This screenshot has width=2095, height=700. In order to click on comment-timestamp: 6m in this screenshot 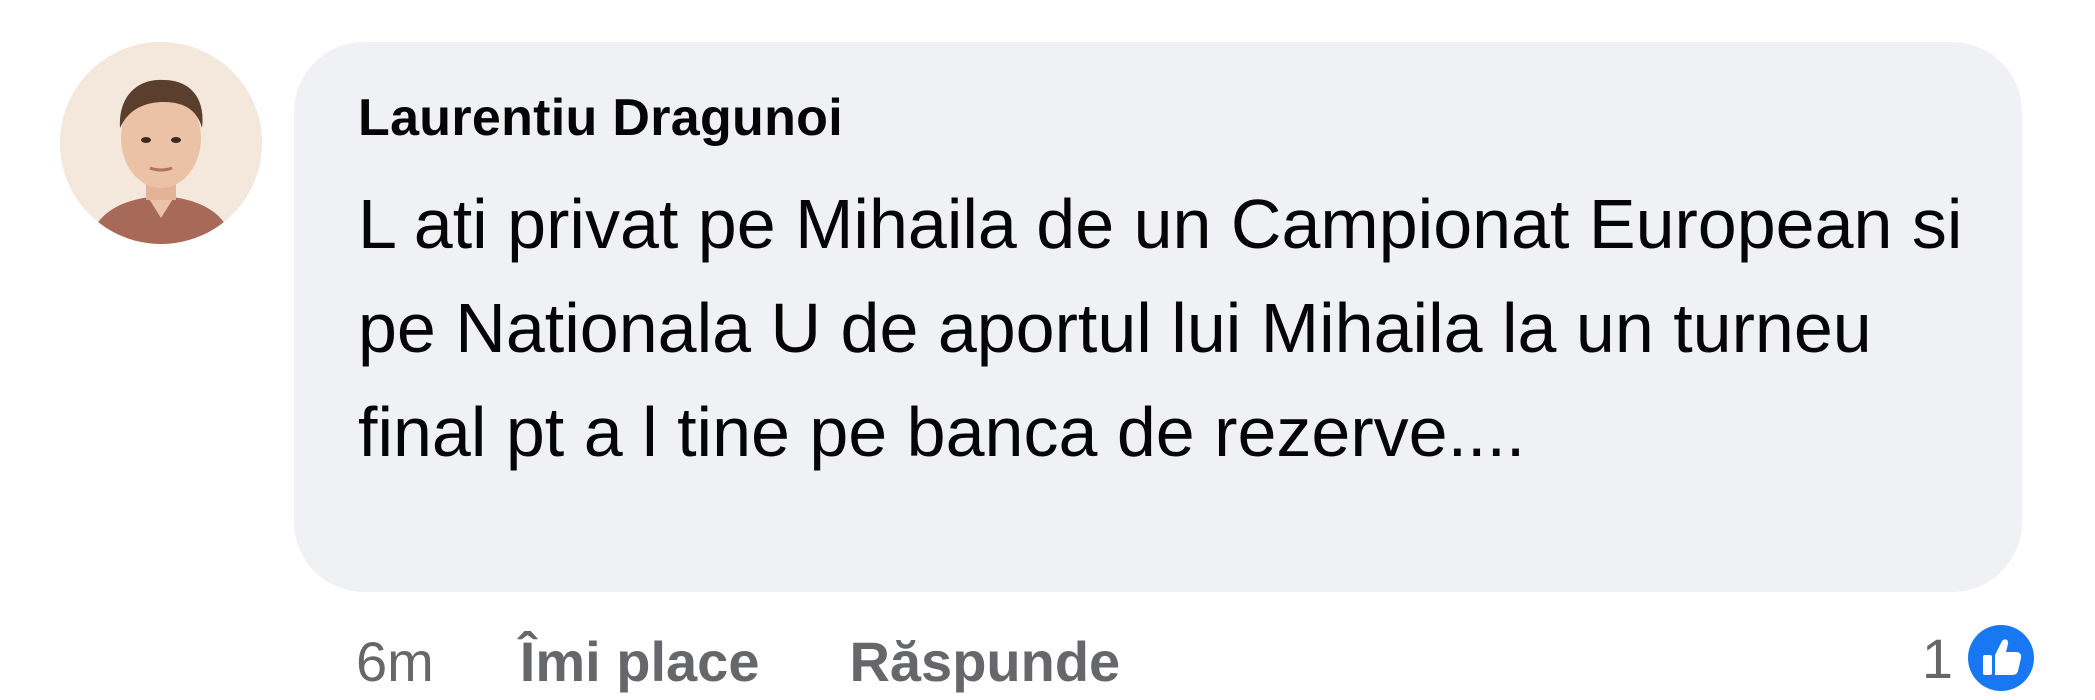, I will do `click(395, 661)`.